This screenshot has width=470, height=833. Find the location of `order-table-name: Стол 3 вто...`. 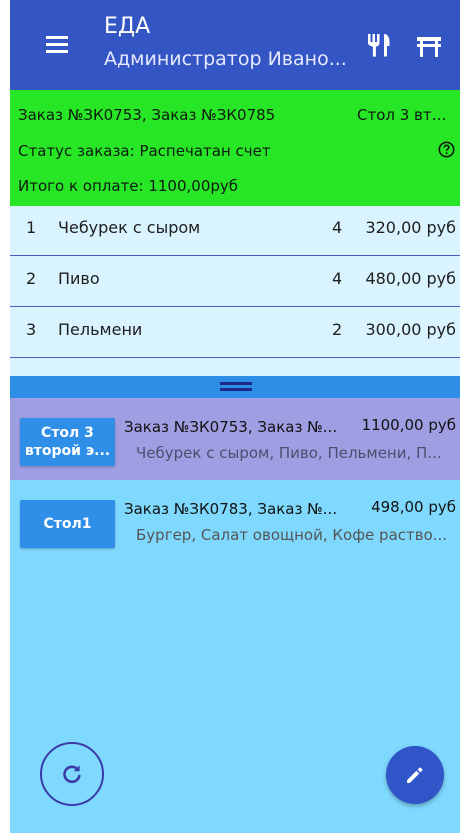

order-table-name: Стол 3 вто... is located at coordinates (405, 115).